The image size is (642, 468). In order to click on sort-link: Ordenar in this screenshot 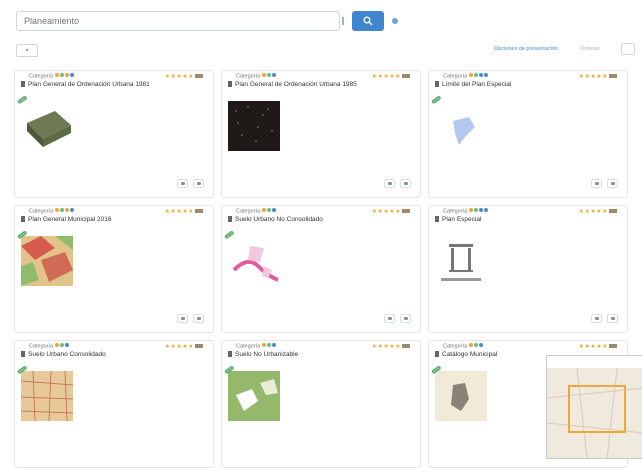, I will do `click(590, 49)`.